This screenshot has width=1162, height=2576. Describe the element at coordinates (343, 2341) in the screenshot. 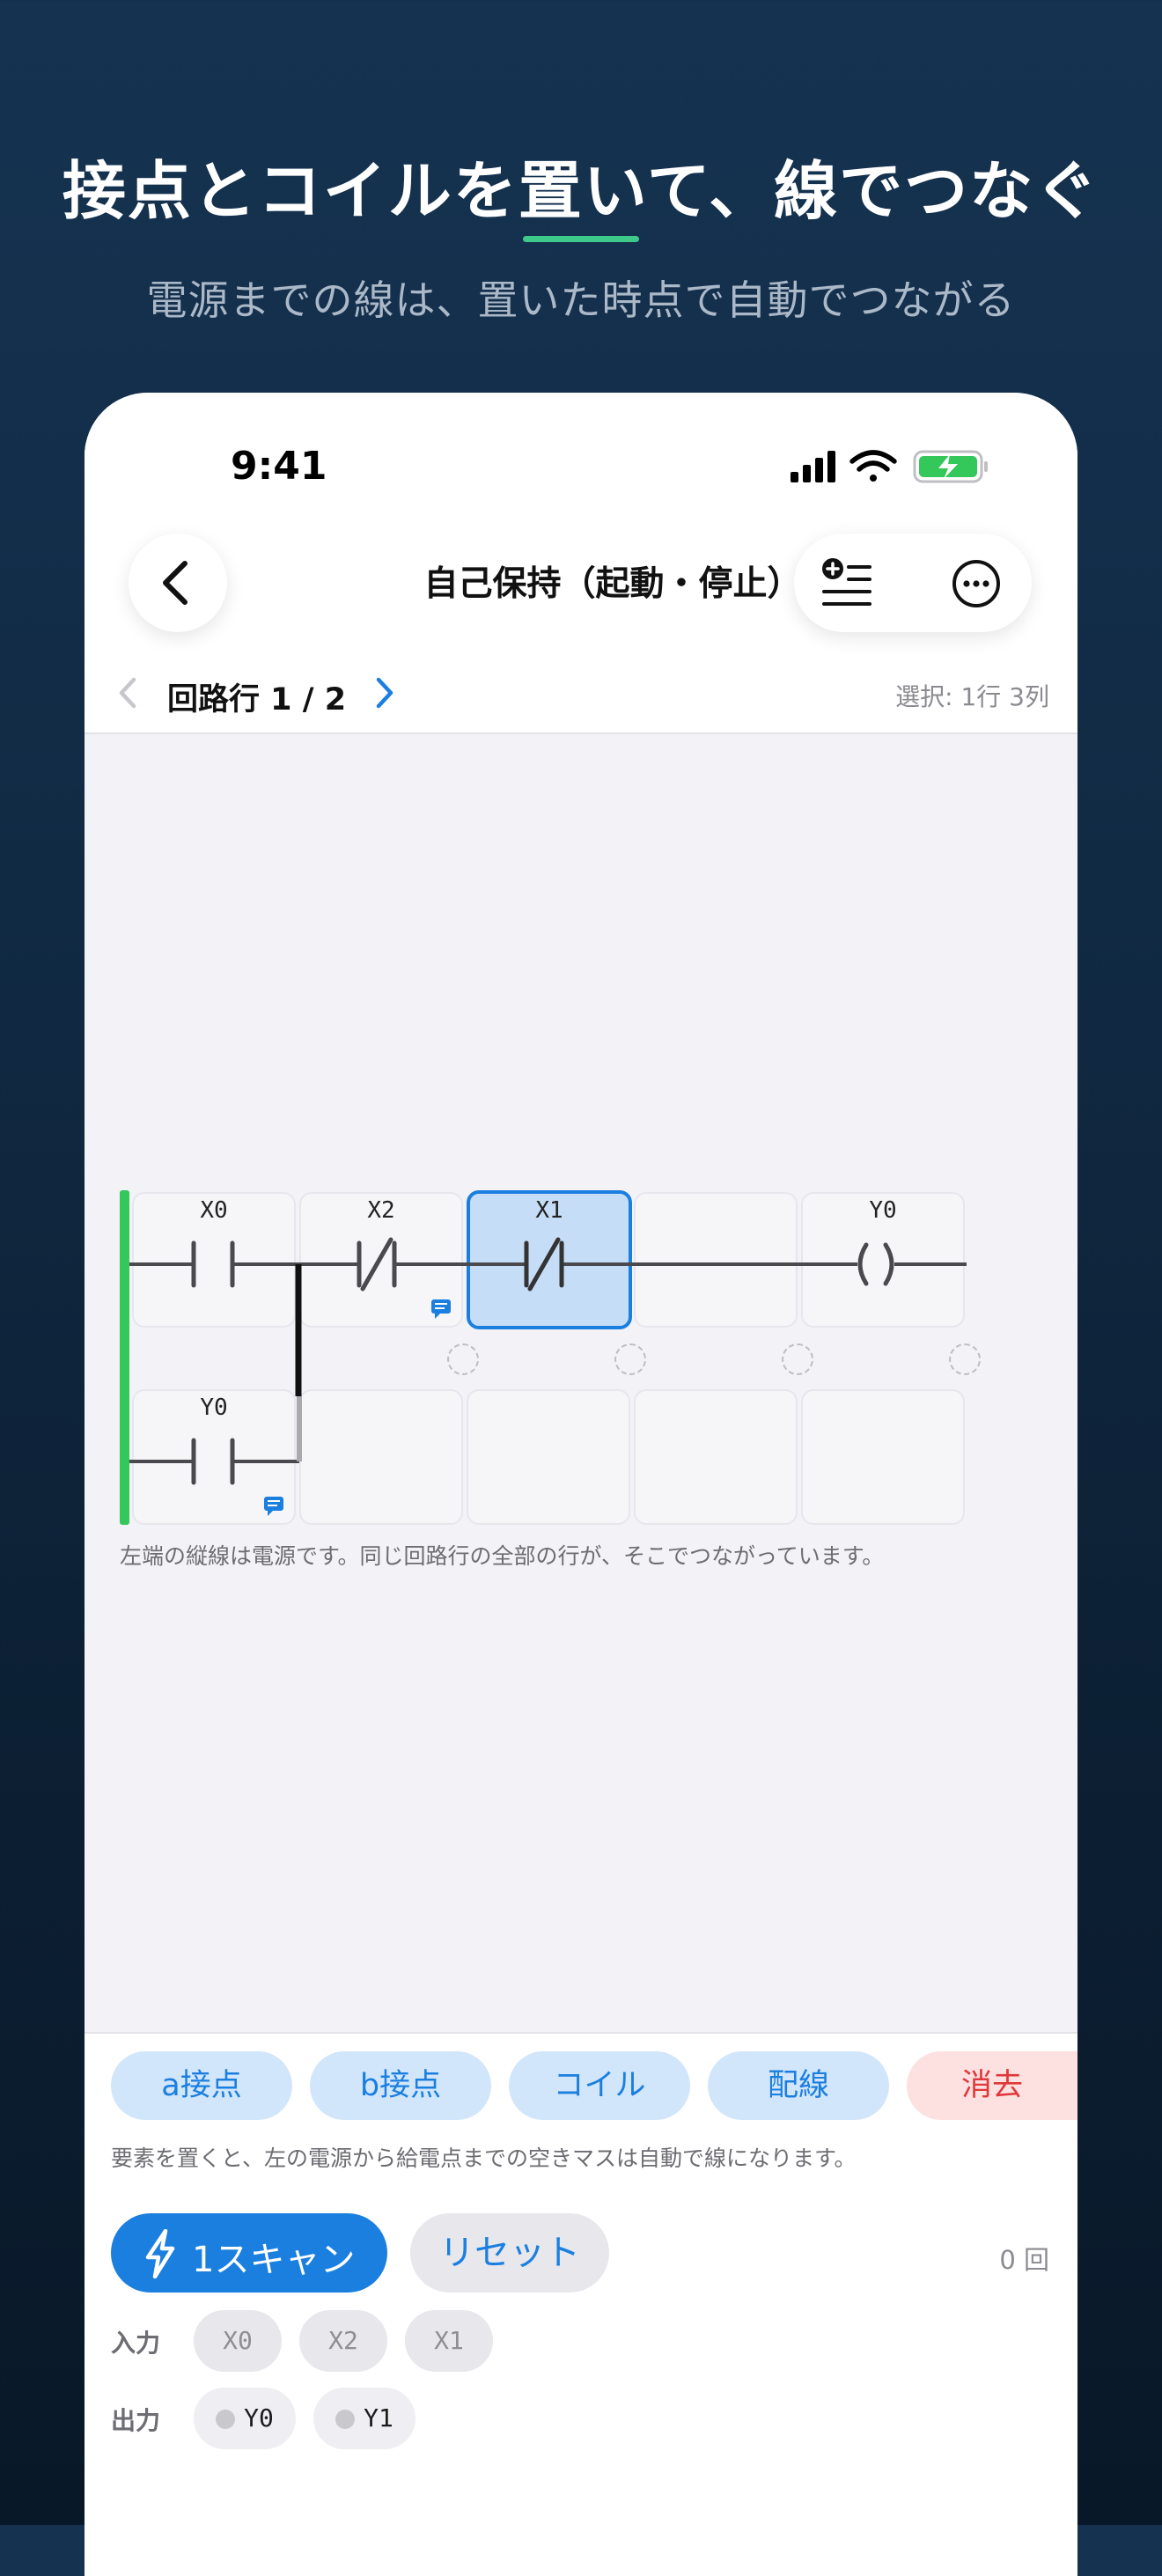

I see `input-chip-x2: X2` at that location.